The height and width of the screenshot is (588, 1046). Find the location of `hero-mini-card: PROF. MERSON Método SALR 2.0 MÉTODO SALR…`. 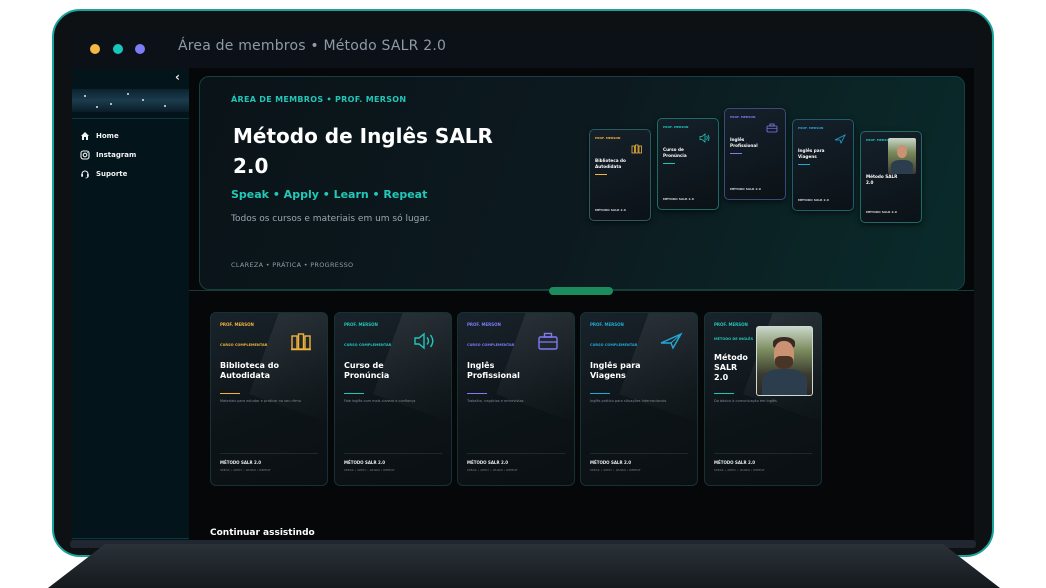

hero-mini-card: PROF. MERSON Método SALR 2.0 MÉTODO SALR… is located at coordinates (891, 177).